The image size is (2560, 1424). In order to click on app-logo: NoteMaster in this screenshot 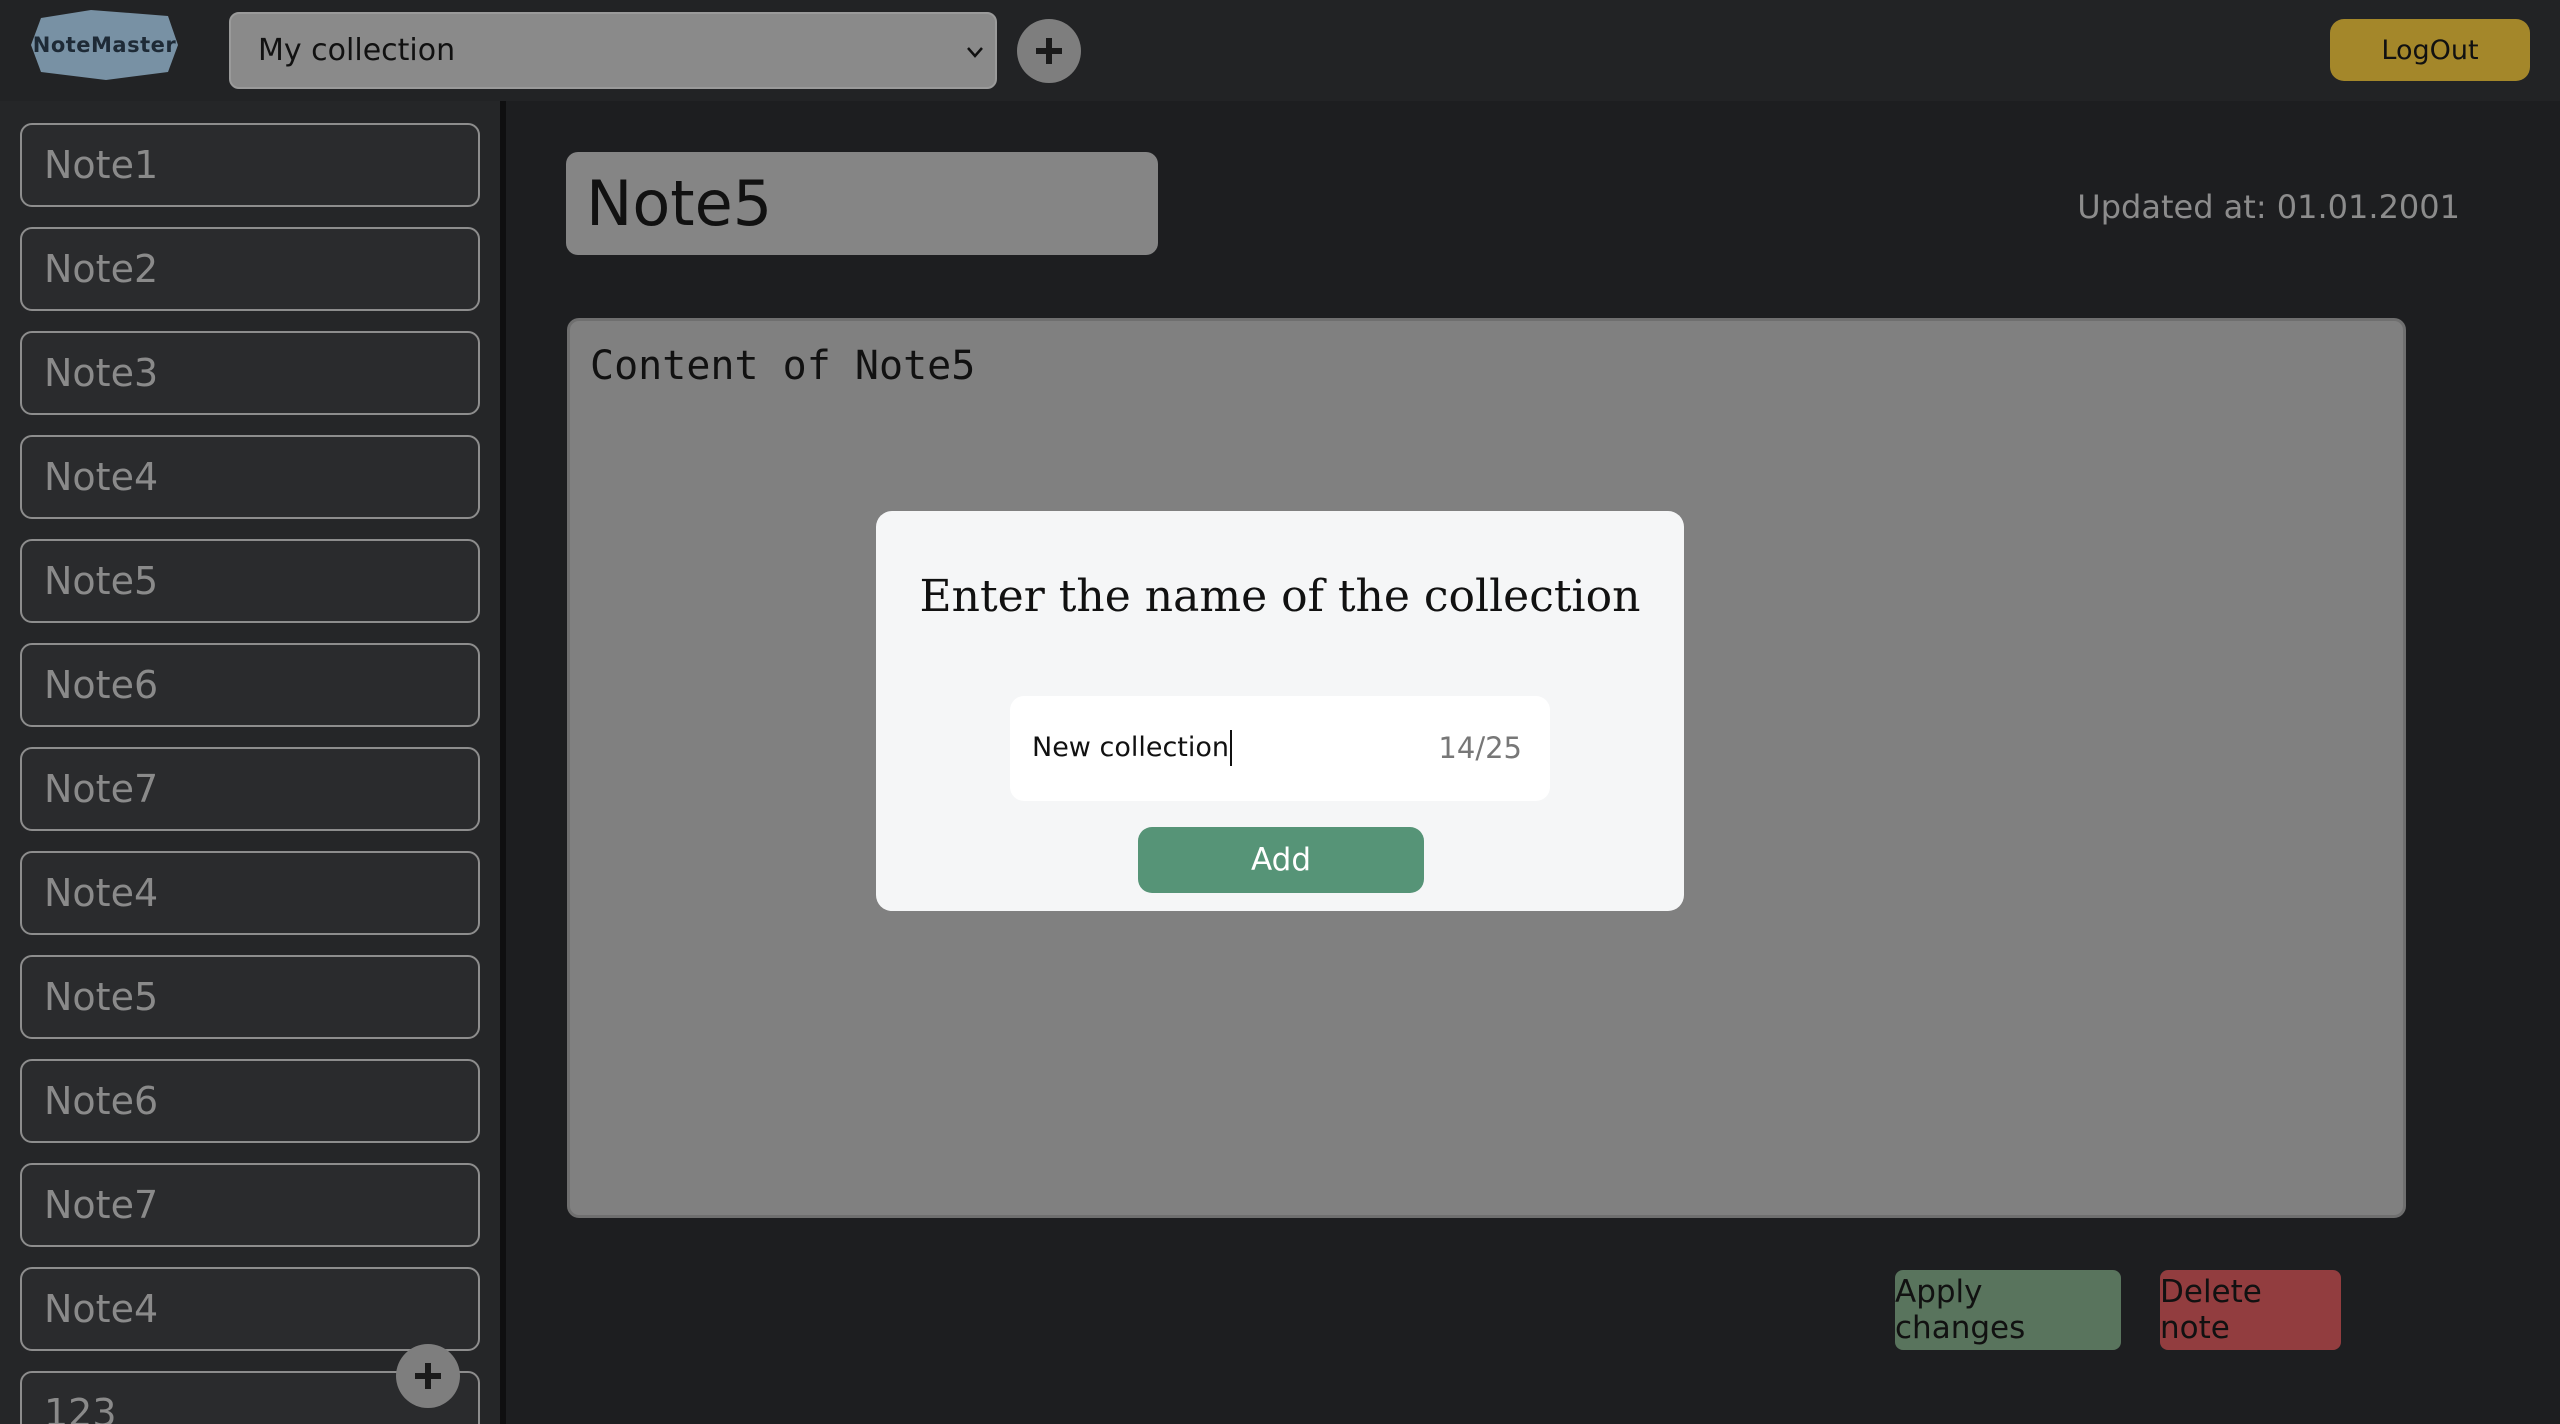, I will do `click(104, 45)`.